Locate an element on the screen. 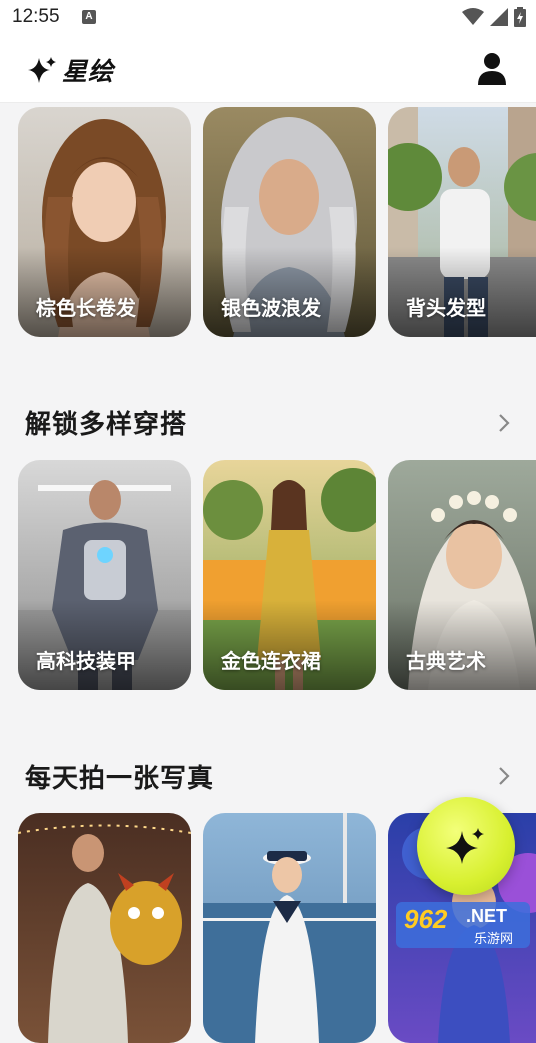 Image resolution: width=536 pixels, height=1043 pixels. style-card: 棕色长卷发 is located at coordinates (104, 222).